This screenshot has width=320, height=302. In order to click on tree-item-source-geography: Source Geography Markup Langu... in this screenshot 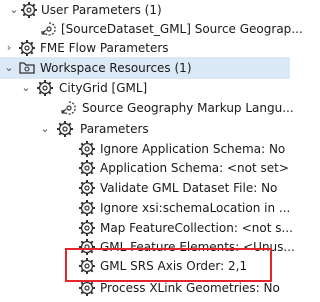, I will do `click(147, 108)`.